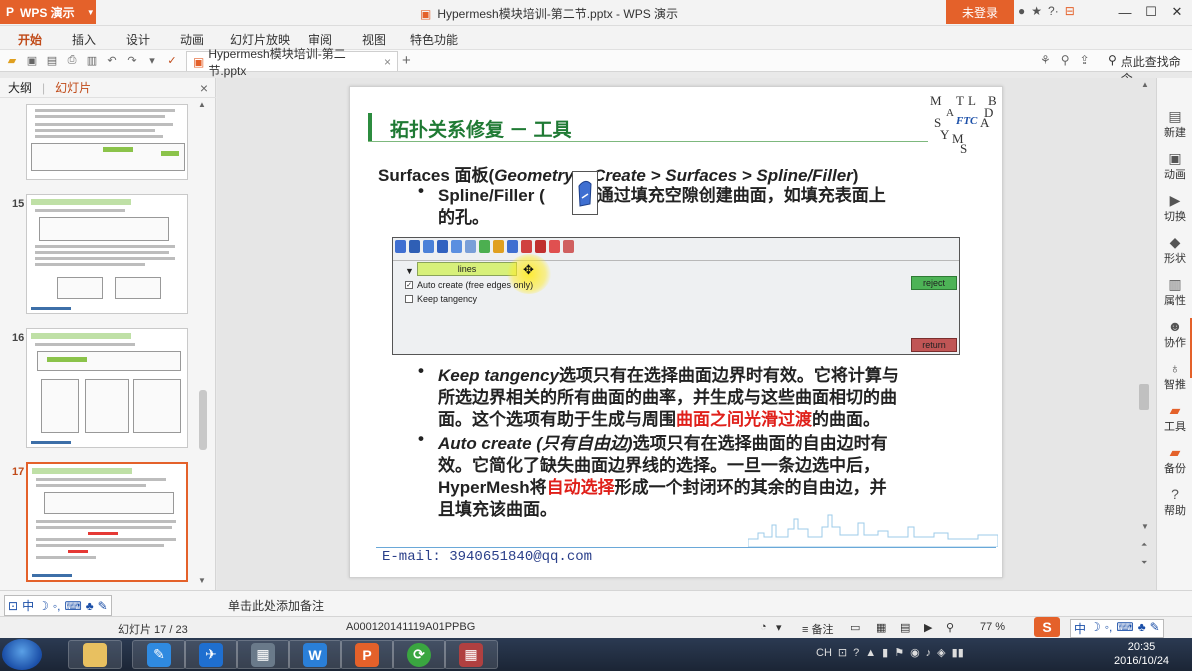  Describe the element at coordinates (905, 627) in the screenshot. I see `reading-view-icon: ▤` at that location.